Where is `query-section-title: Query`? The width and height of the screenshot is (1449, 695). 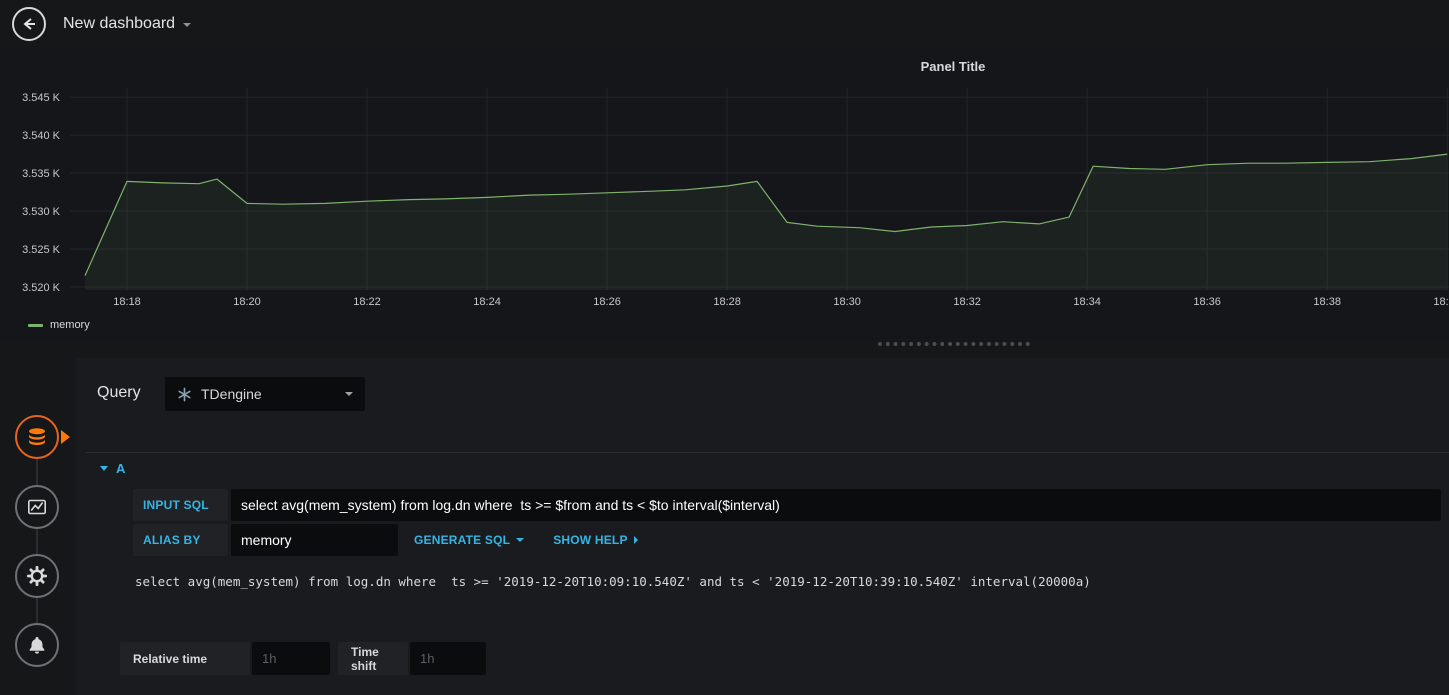
query-section-title: Query is located at coordinates (119, 392).